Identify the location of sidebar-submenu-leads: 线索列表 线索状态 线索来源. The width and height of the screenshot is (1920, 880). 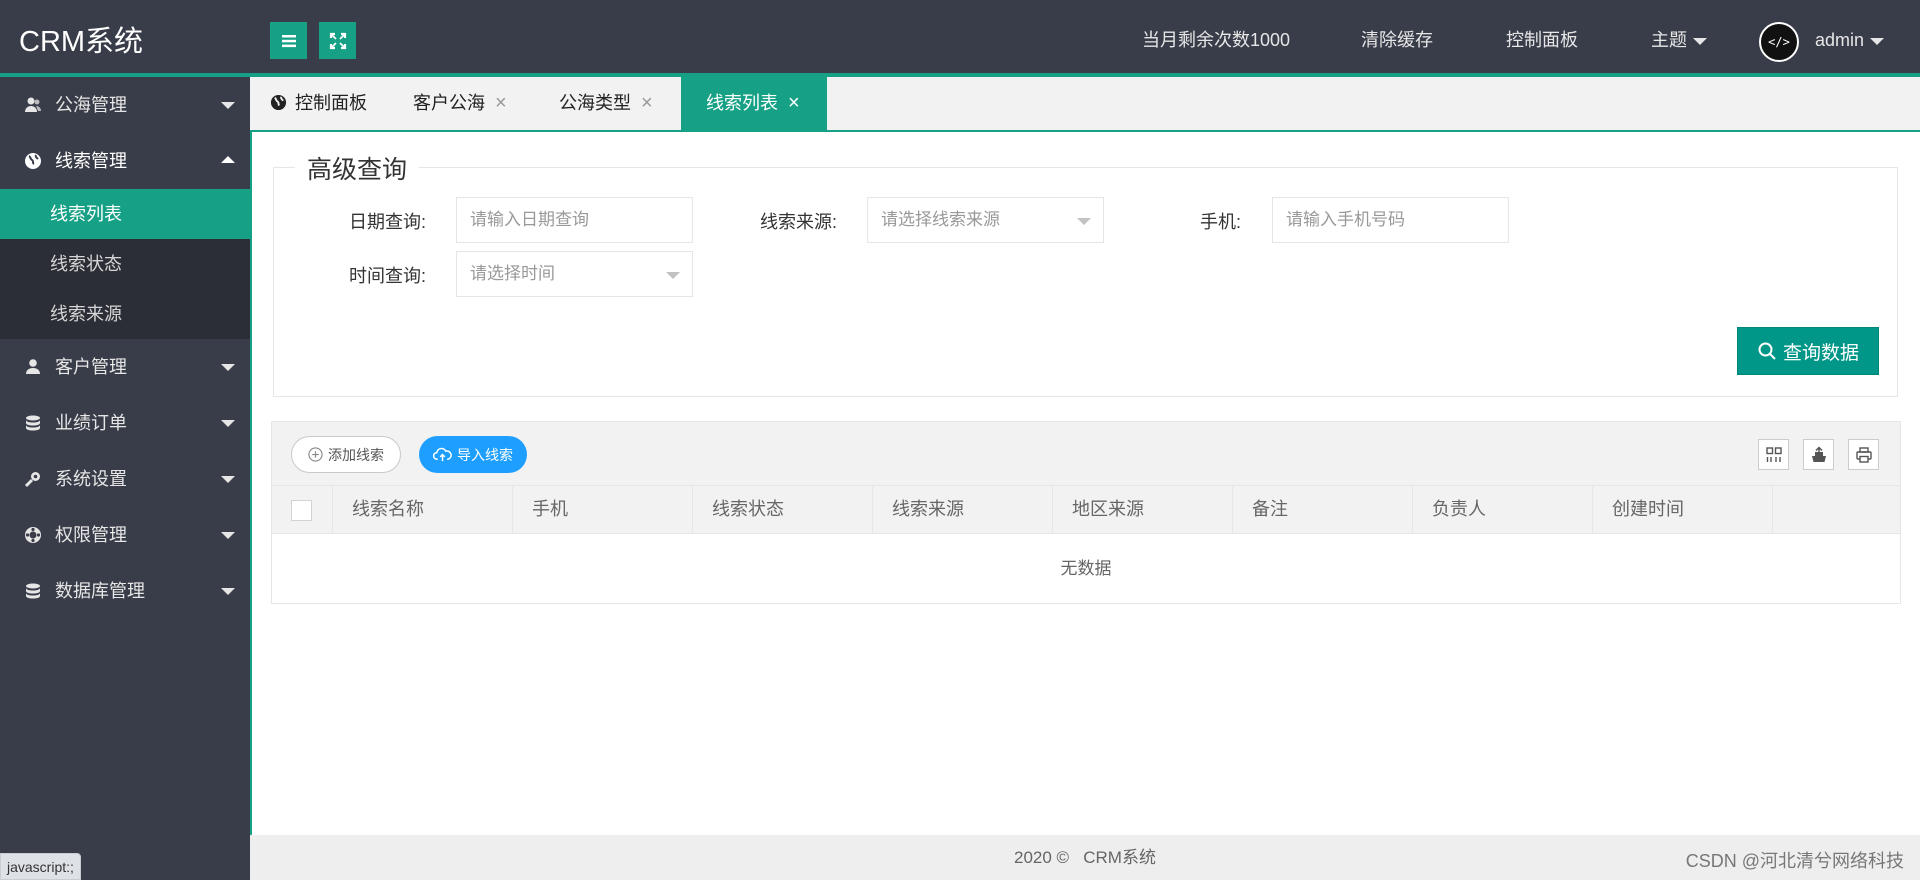
(125, 264).